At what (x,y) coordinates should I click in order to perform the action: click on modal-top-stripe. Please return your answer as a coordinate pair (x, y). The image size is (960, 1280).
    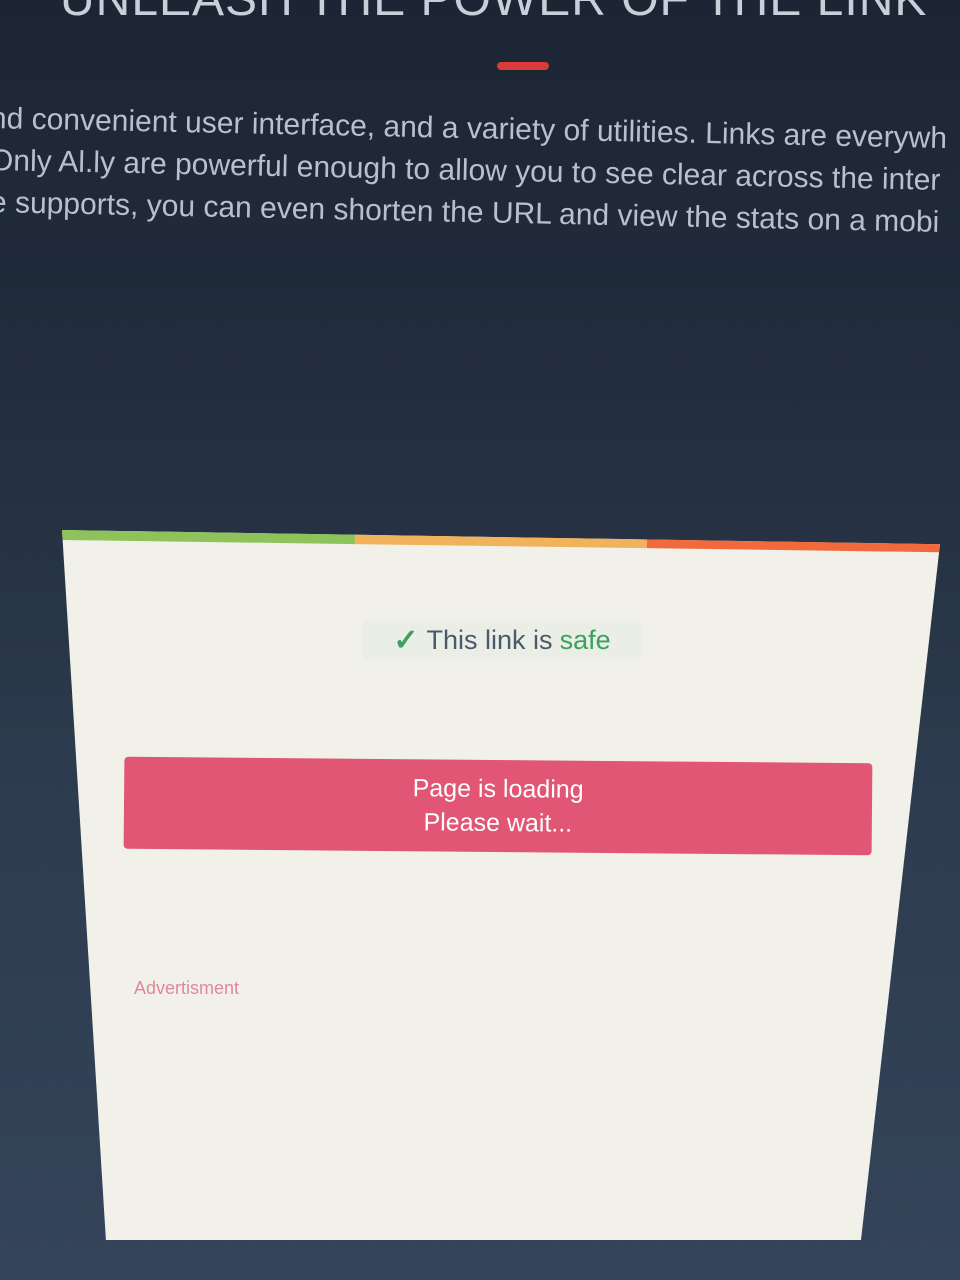
    Looking at the image, I should click on (501, 541).